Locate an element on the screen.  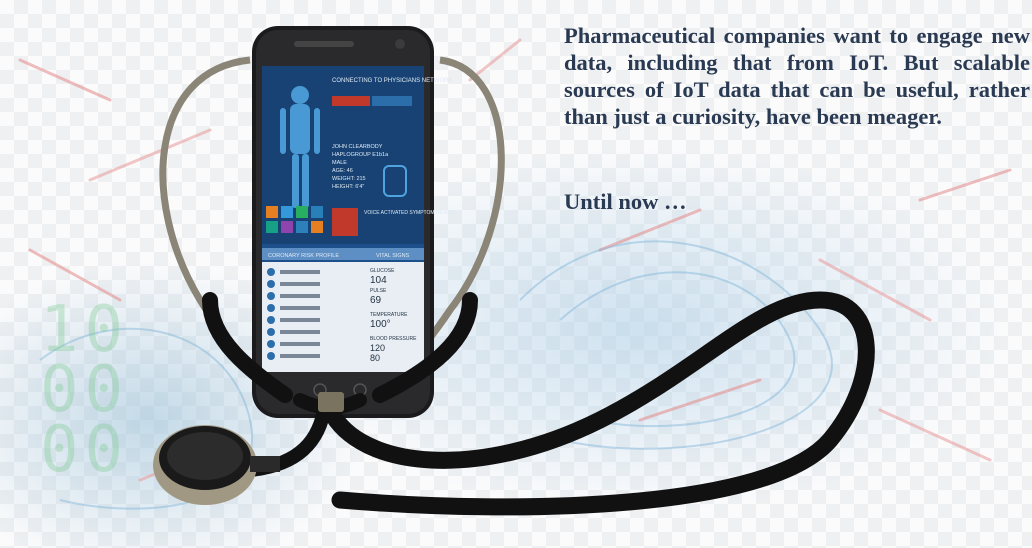
svg-text: HEIGHT: 6'4" is located at coordinates (348, 187).